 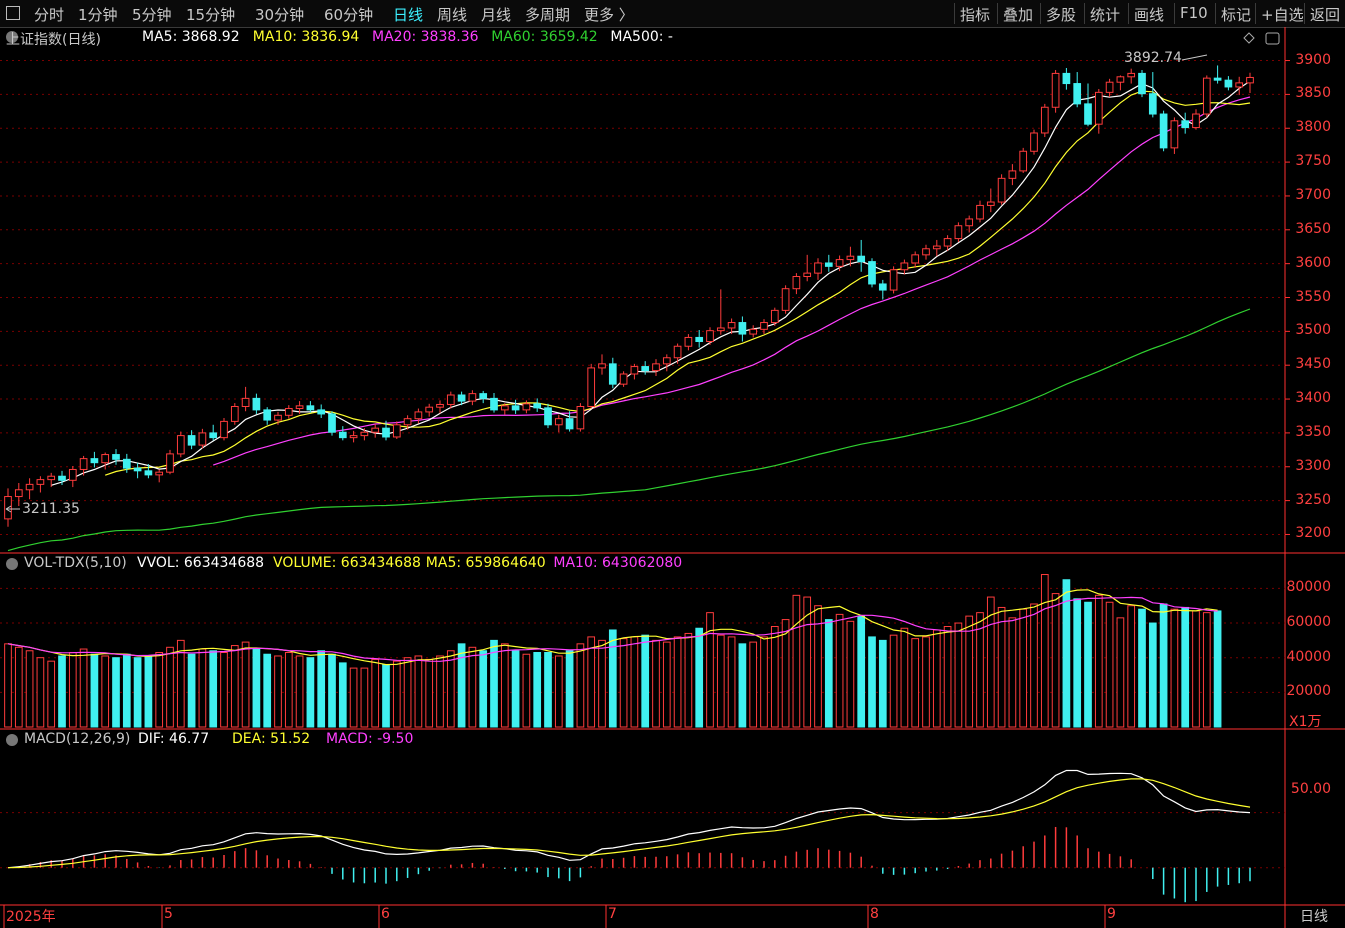 What do you see at coordinates (49, 14) in the screenshot?
I see `period-tab-0: 分时` at bounding box center [49, 14].